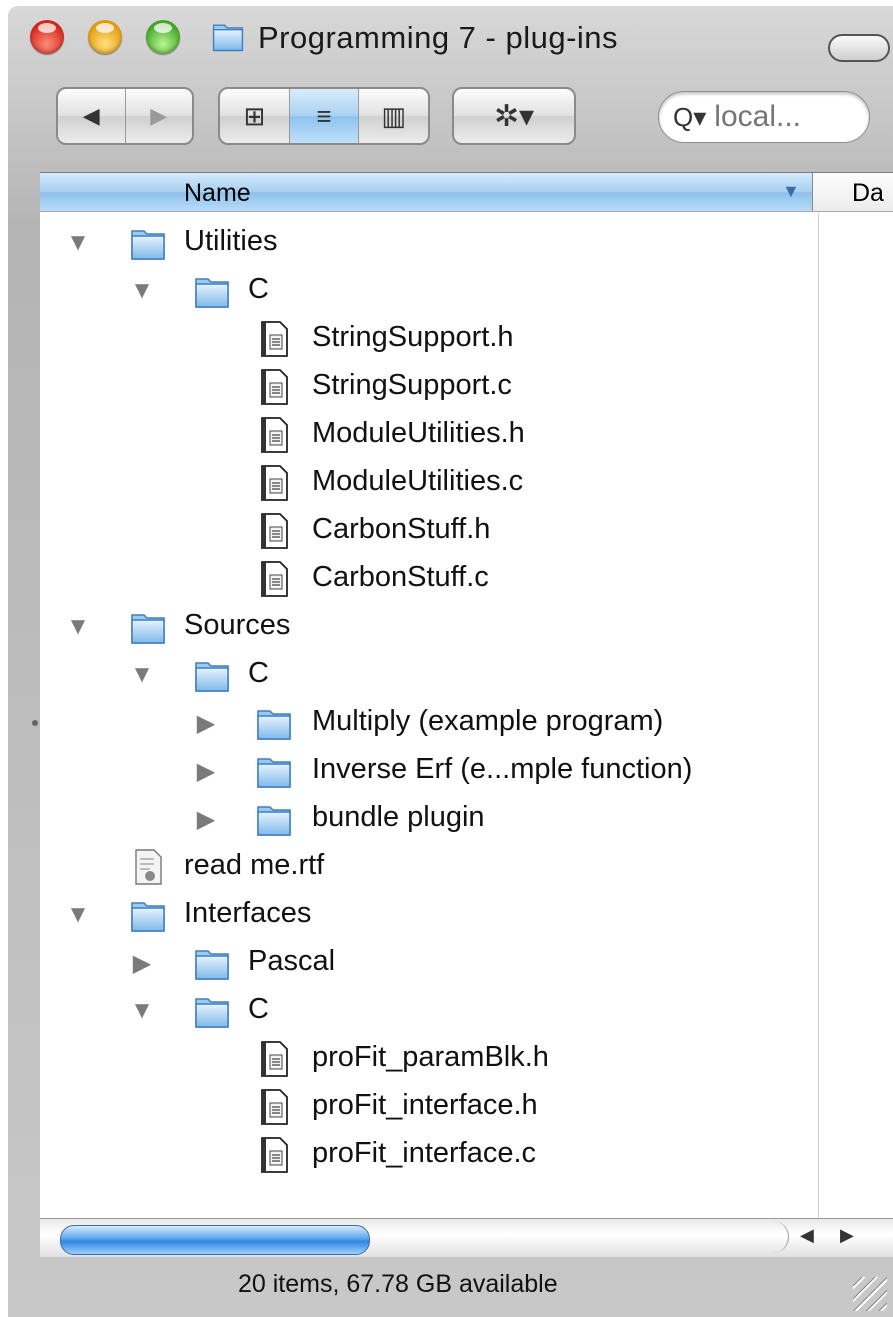 This screenshot has height=1317, width=893. I want to click on list-item: ▶ bundle plugin, so click(466, 819).